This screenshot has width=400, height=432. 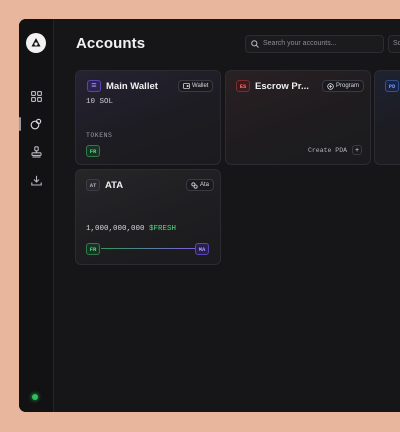 What do you see at coordinates (348, 86) in the screenshot?
I see `program-type-label: Program` at bounding box center [348, 86].